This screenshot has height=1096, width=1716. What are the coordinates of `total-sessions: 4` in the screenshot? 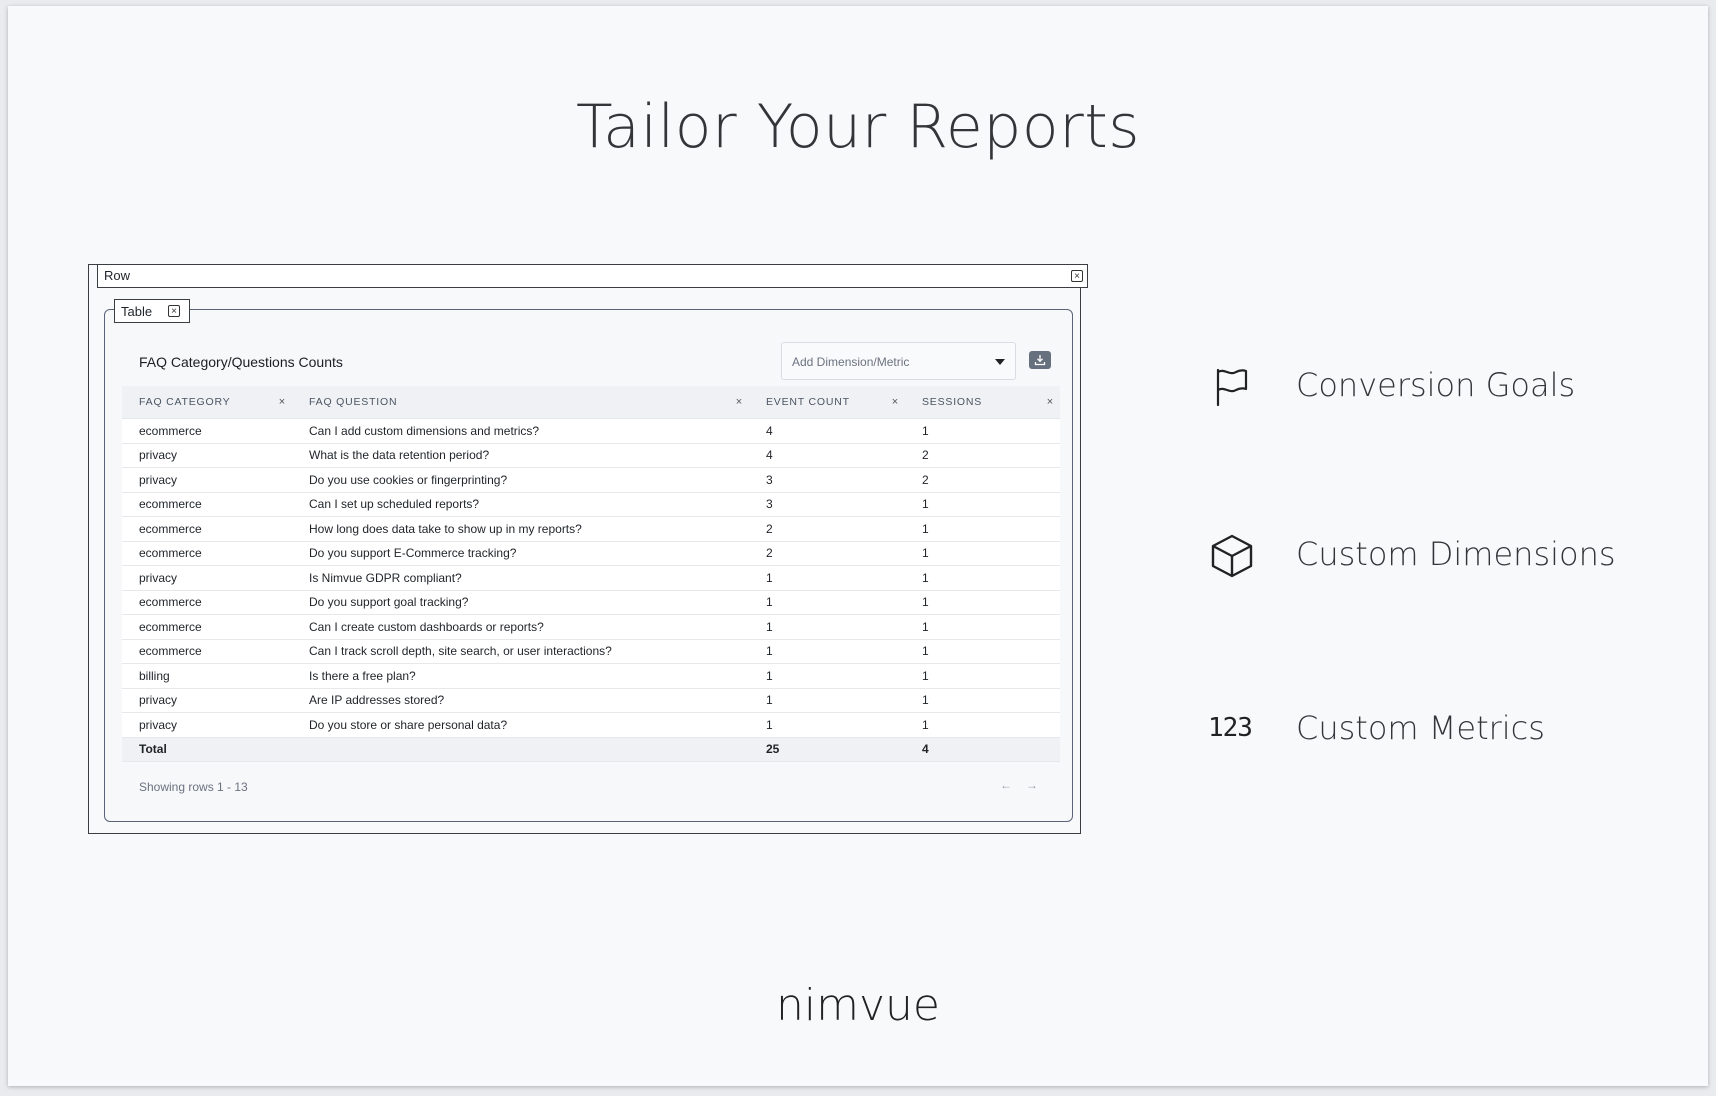 It's located at (982, 749).